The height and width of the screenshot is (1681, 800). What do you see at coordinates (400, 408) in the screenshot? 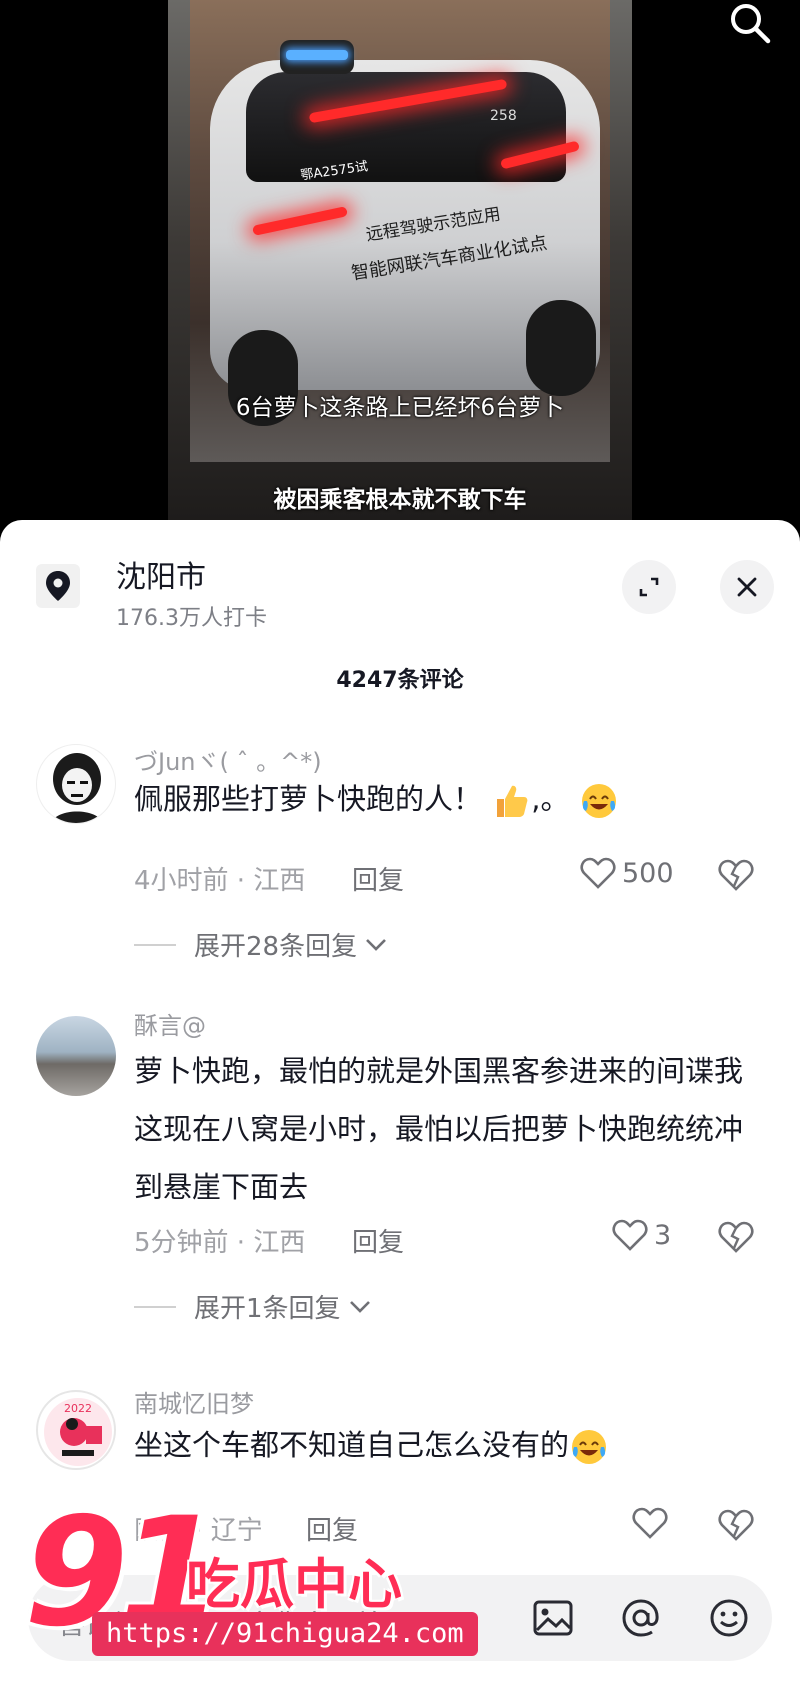
I see `video-subtitle: 6台萝卜这条路上已经坏6台萝卜` at bounding box center [400, 408].